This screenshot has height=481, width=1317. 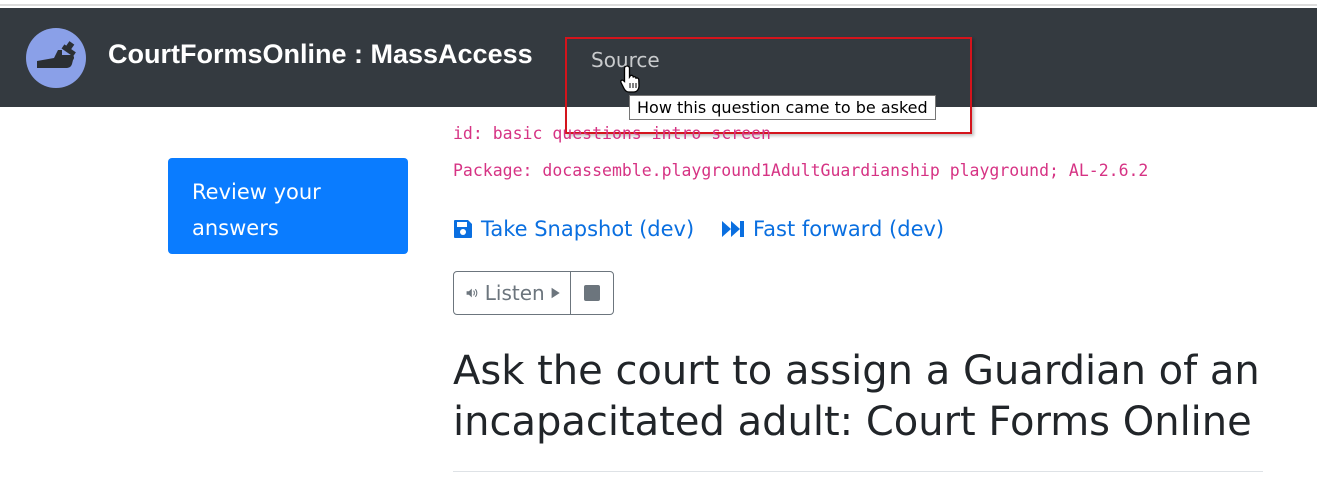 What do you see at coordinates (555, 293) in the screenshot?
I see `play-icon` at bounding box center [555, 293].